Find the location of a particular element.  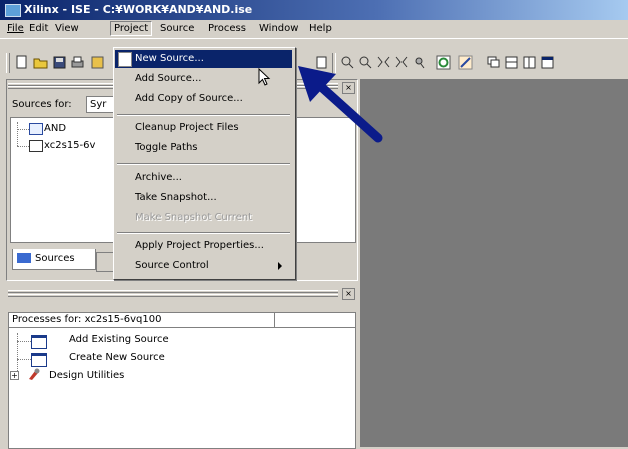

tile-vertical-icon is located at coordinates (529, 62).